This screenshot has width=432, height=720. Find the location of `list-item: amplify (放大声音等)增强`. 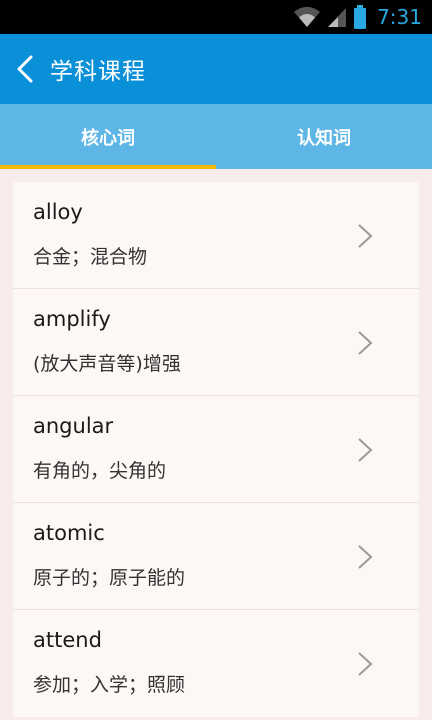

list-item: amplify (放大声音等)增强 is located at coordinates (216, 342).